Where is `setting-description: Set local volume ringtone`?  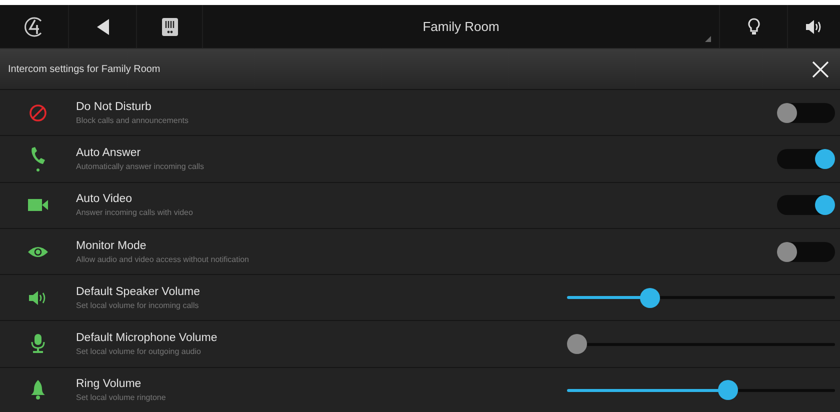
setting-description: Set local volume ringtone is located at coordinates (121, 397).